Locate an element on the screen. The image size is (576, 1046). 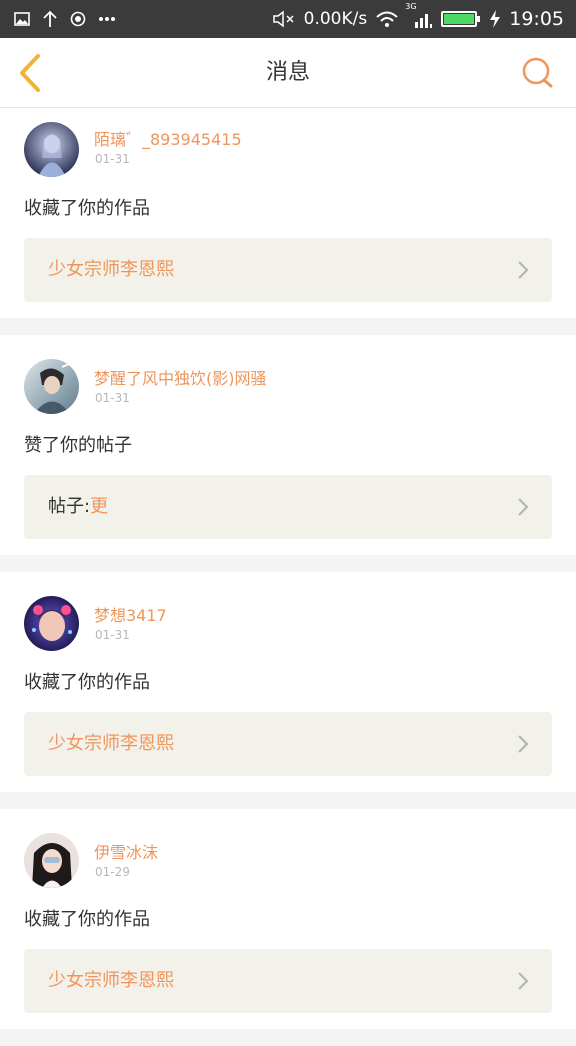
battery-icon is located at coordinates (461, 19).